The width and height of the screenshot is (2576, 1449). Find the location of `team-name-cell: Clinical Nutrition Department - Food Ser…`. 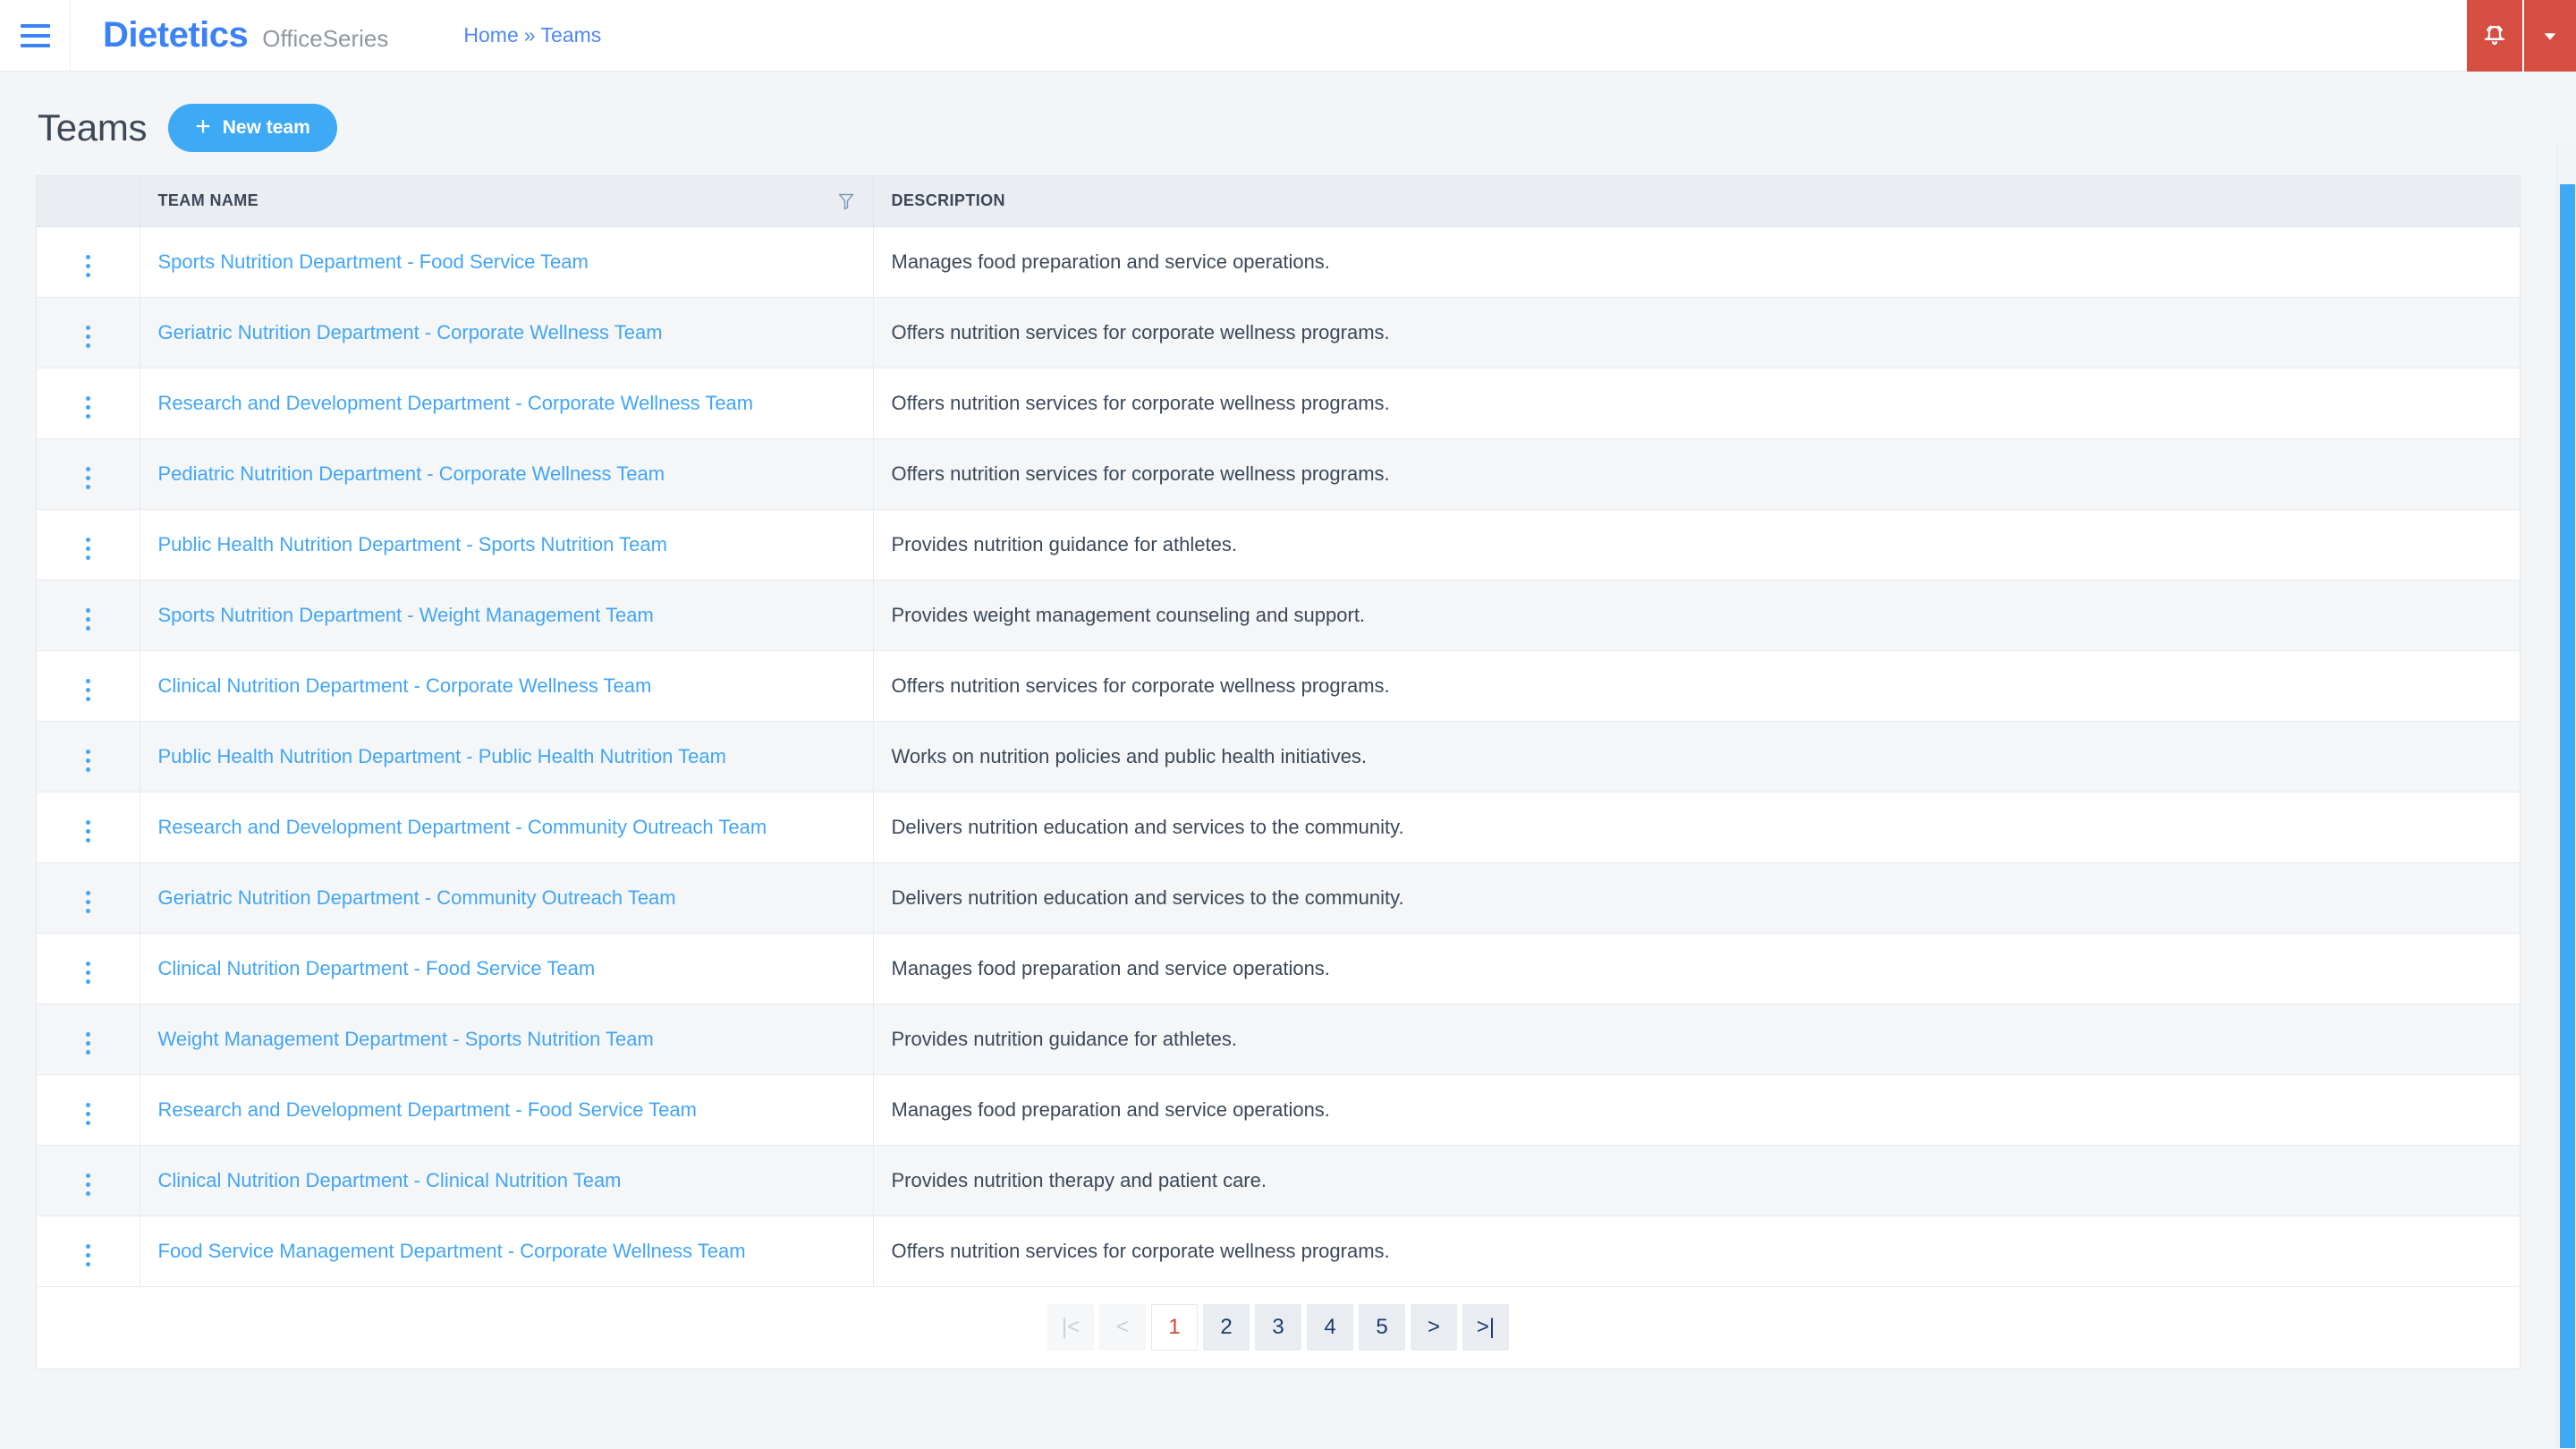

team-name-cell: Clinical Nutrition Department - Food Ser… is located at coordinates (507, 968).